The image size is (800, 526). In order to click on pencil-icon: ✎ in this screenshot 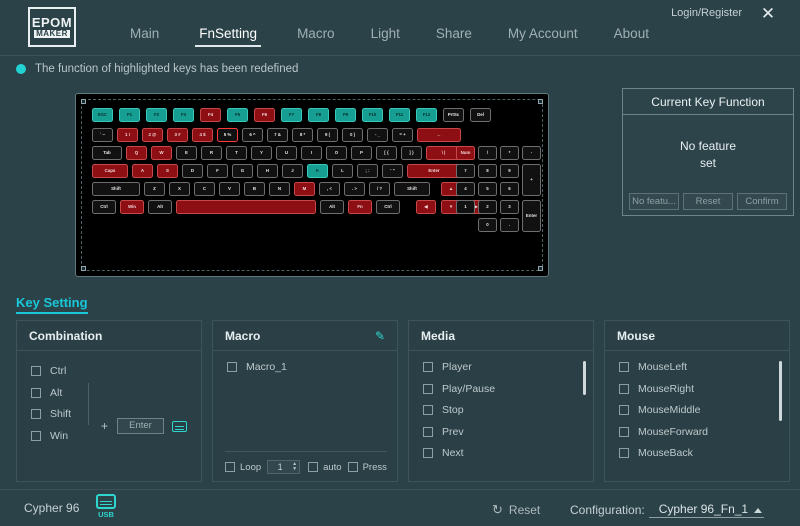, I will do `click(380, 336)`.